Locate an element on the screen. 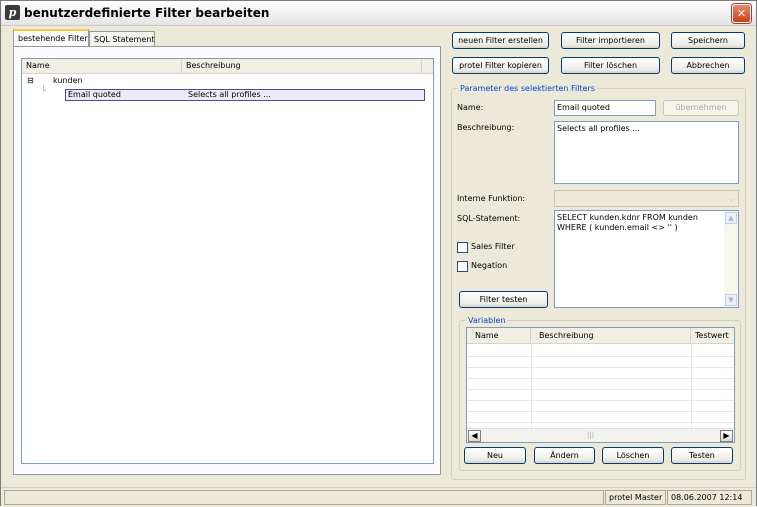  description-label: Beschreibung: is located at coordinates (486, 127).